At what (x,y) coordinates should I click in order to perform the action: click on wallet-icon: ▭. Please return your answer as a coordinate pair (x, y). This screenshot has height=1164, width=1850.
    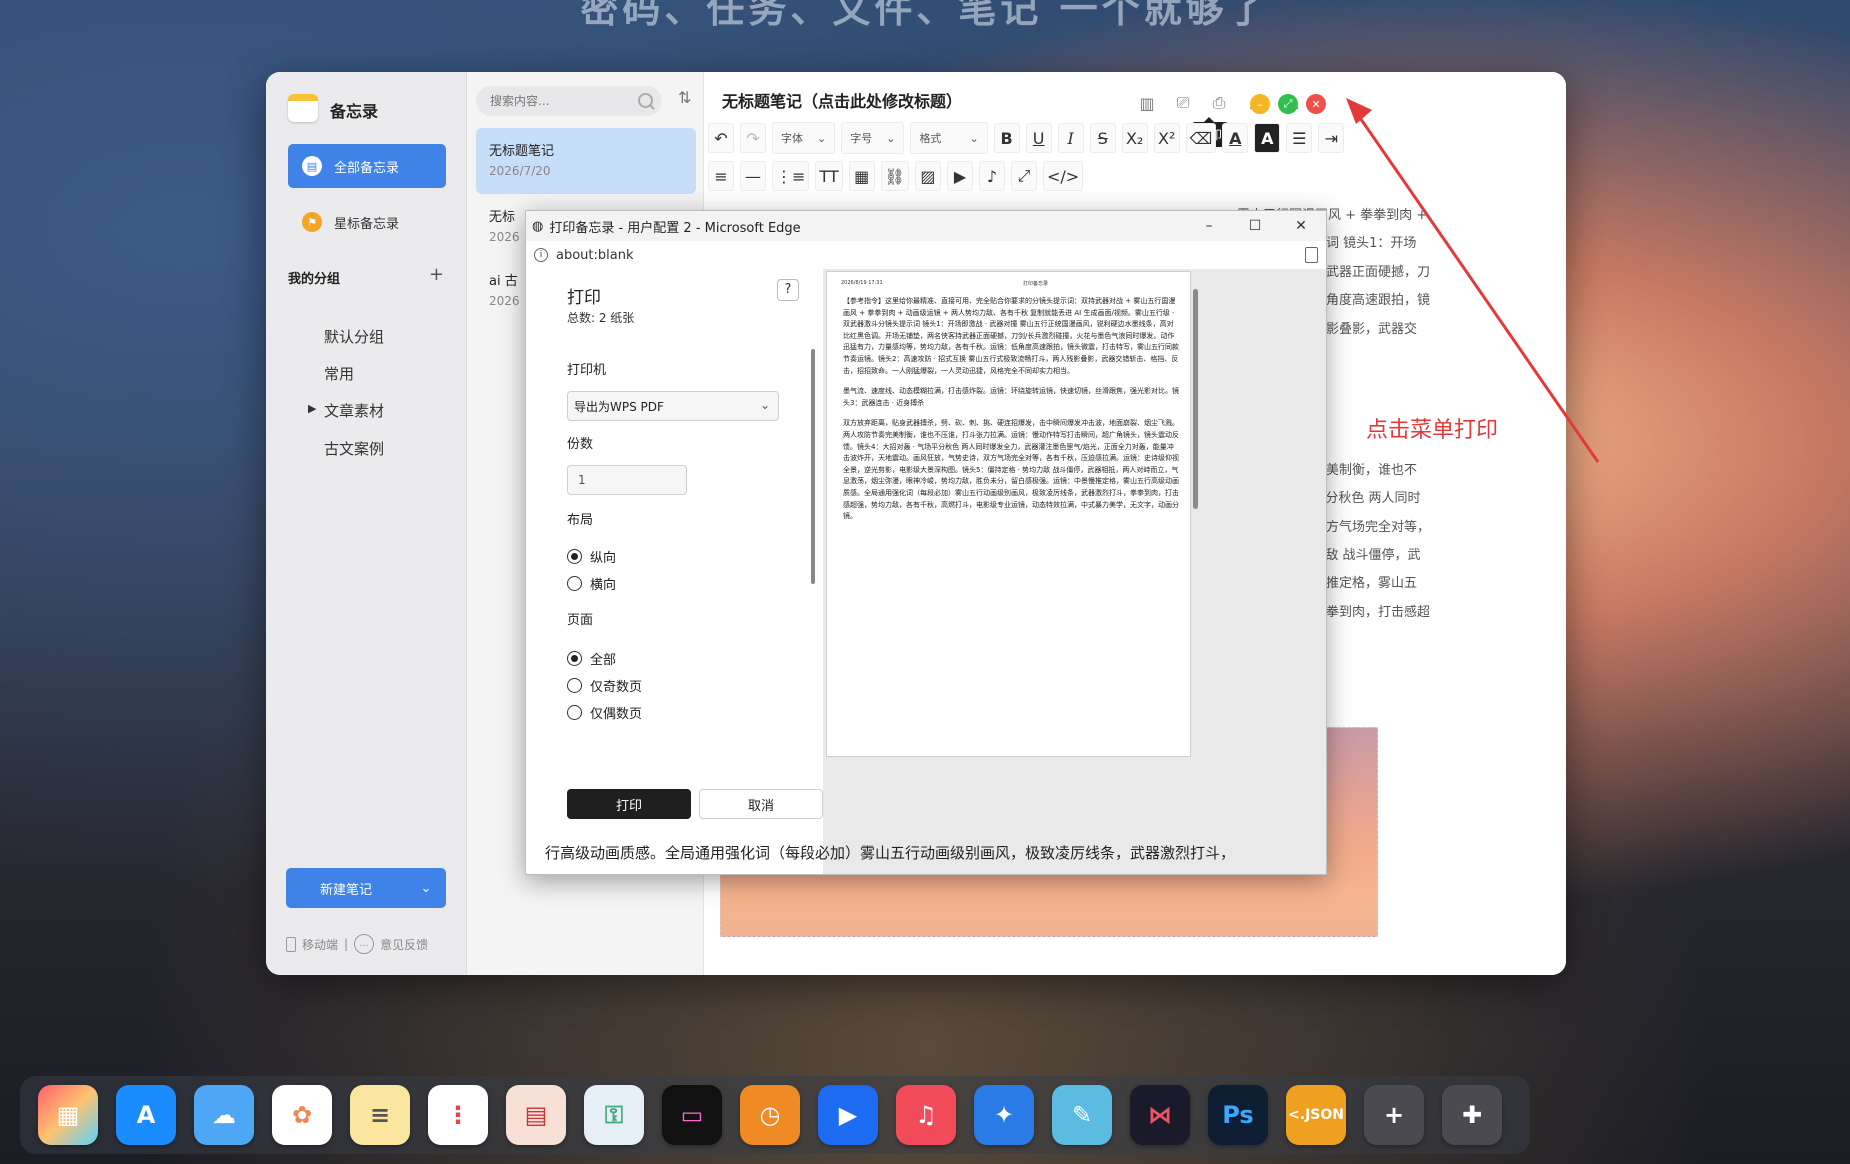
    Looking at the image, I should click on (692, 1115).